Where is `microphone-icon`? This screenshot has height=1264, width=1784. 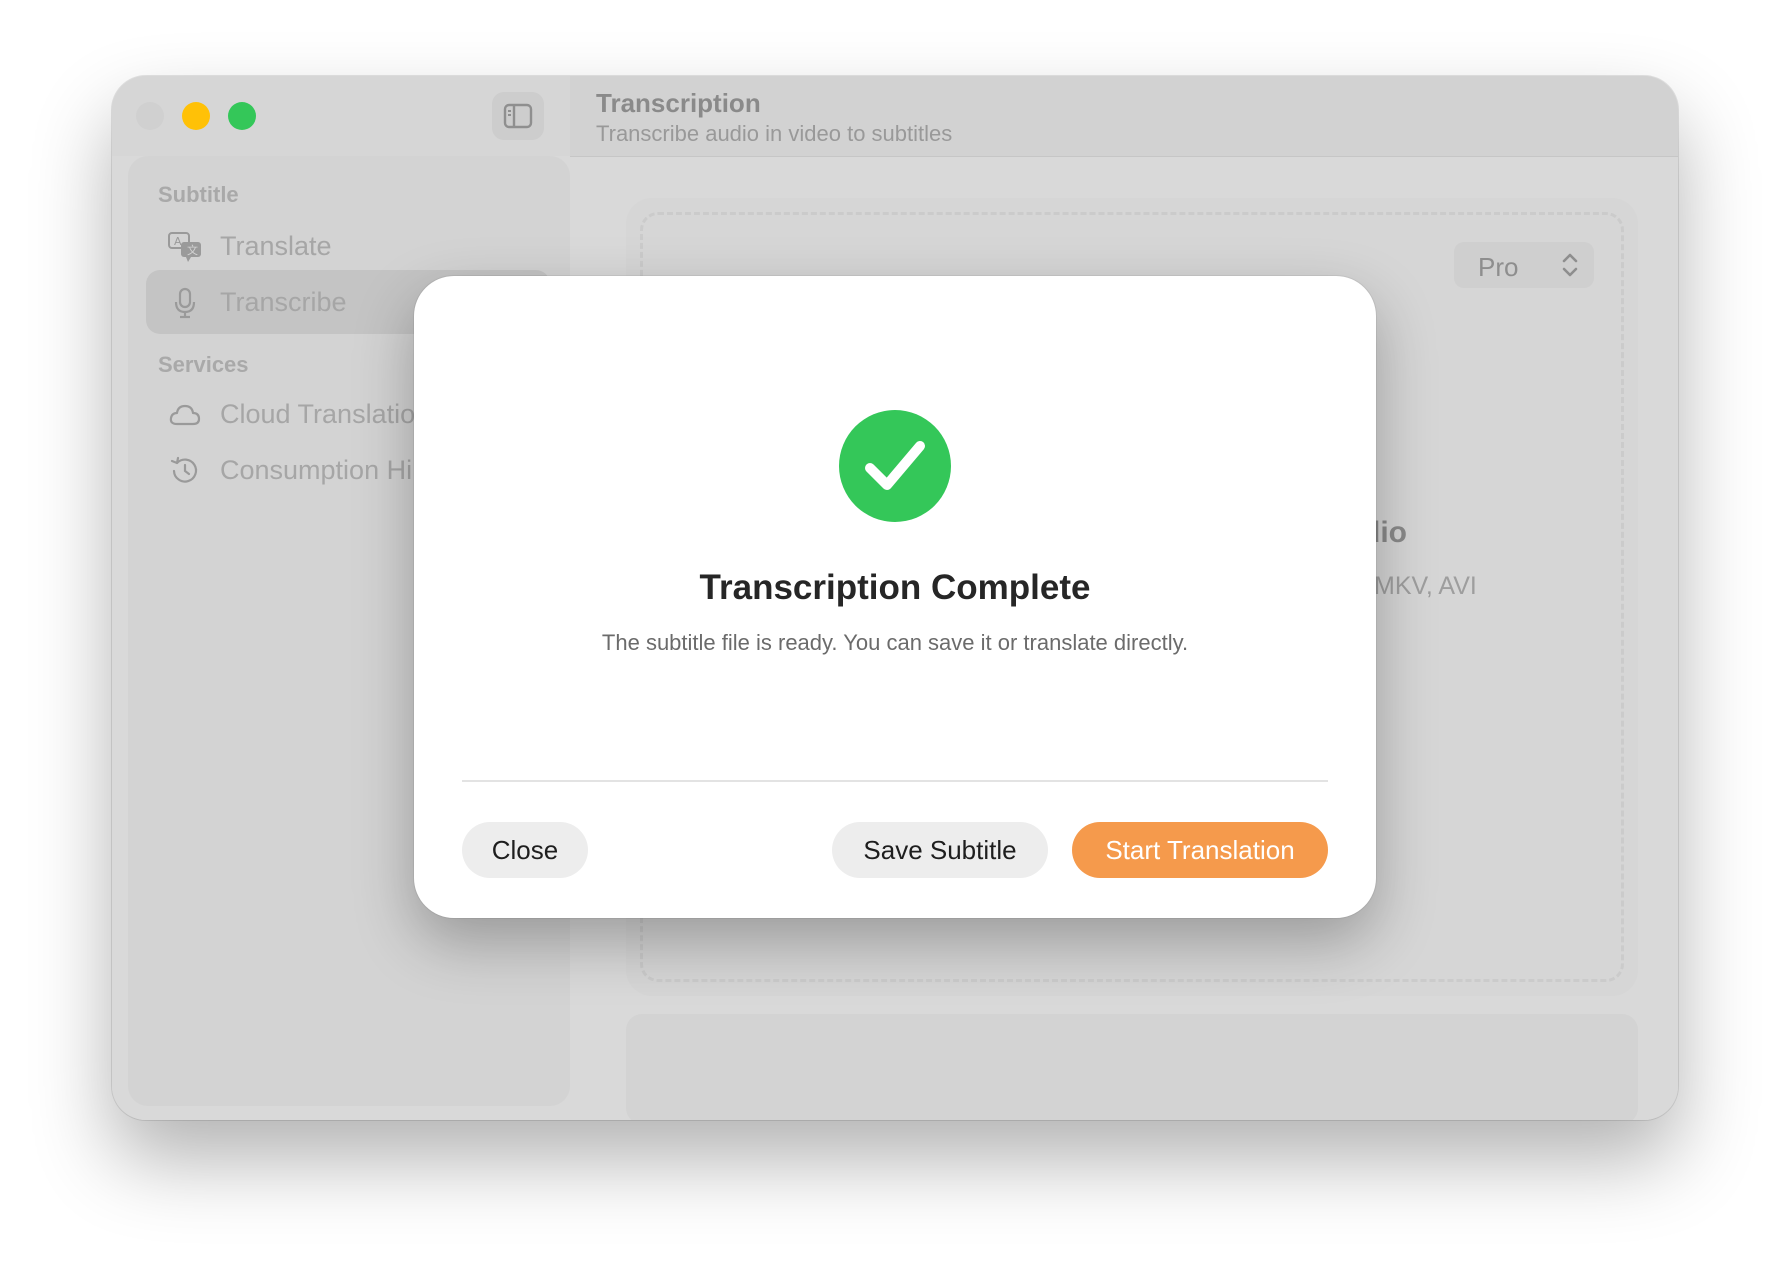 microphone-icon is located at coordinates (185, 303).